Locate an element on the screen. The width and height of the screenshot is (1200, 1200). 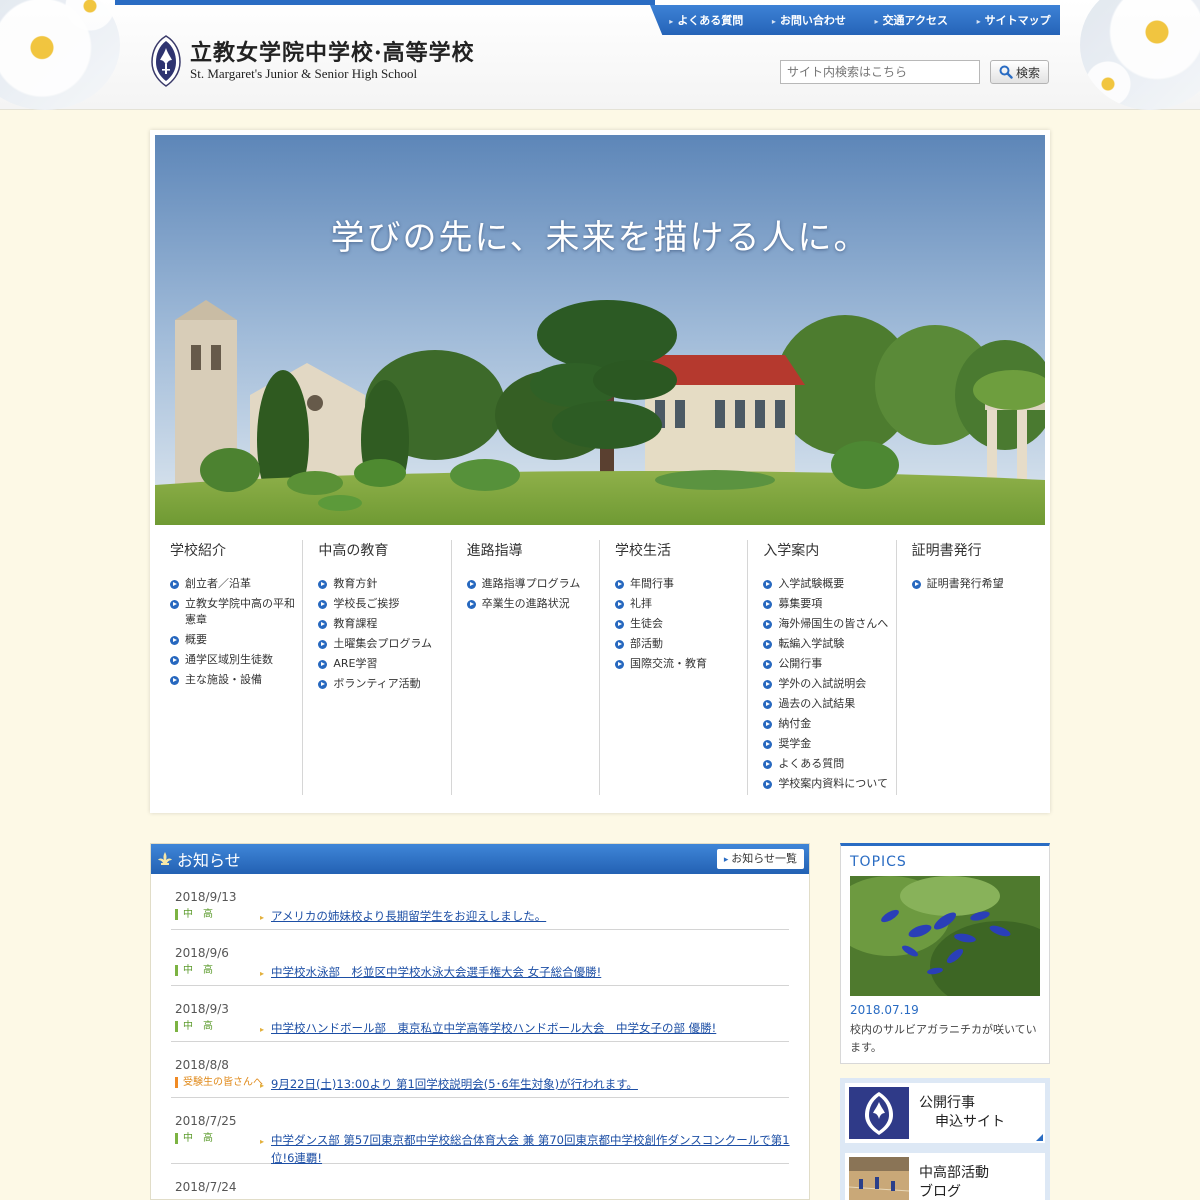
nav-link: ARE学習 is located at coordinates (384, 664).